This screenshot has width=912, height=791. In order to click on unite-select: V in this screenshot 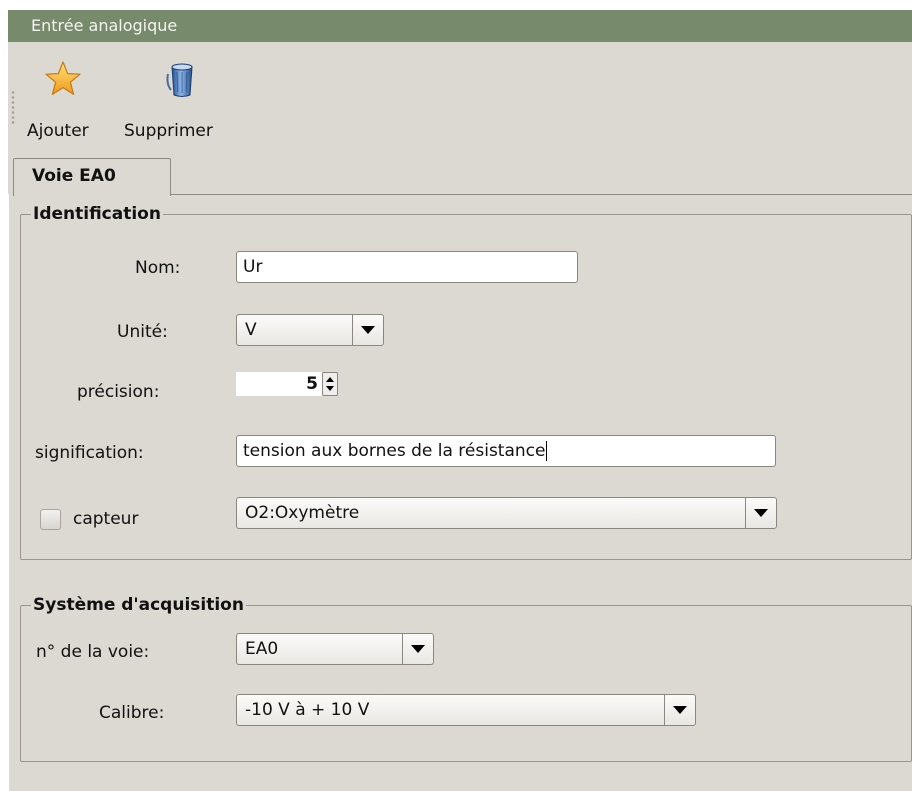, I will do `click(310, 330)`.